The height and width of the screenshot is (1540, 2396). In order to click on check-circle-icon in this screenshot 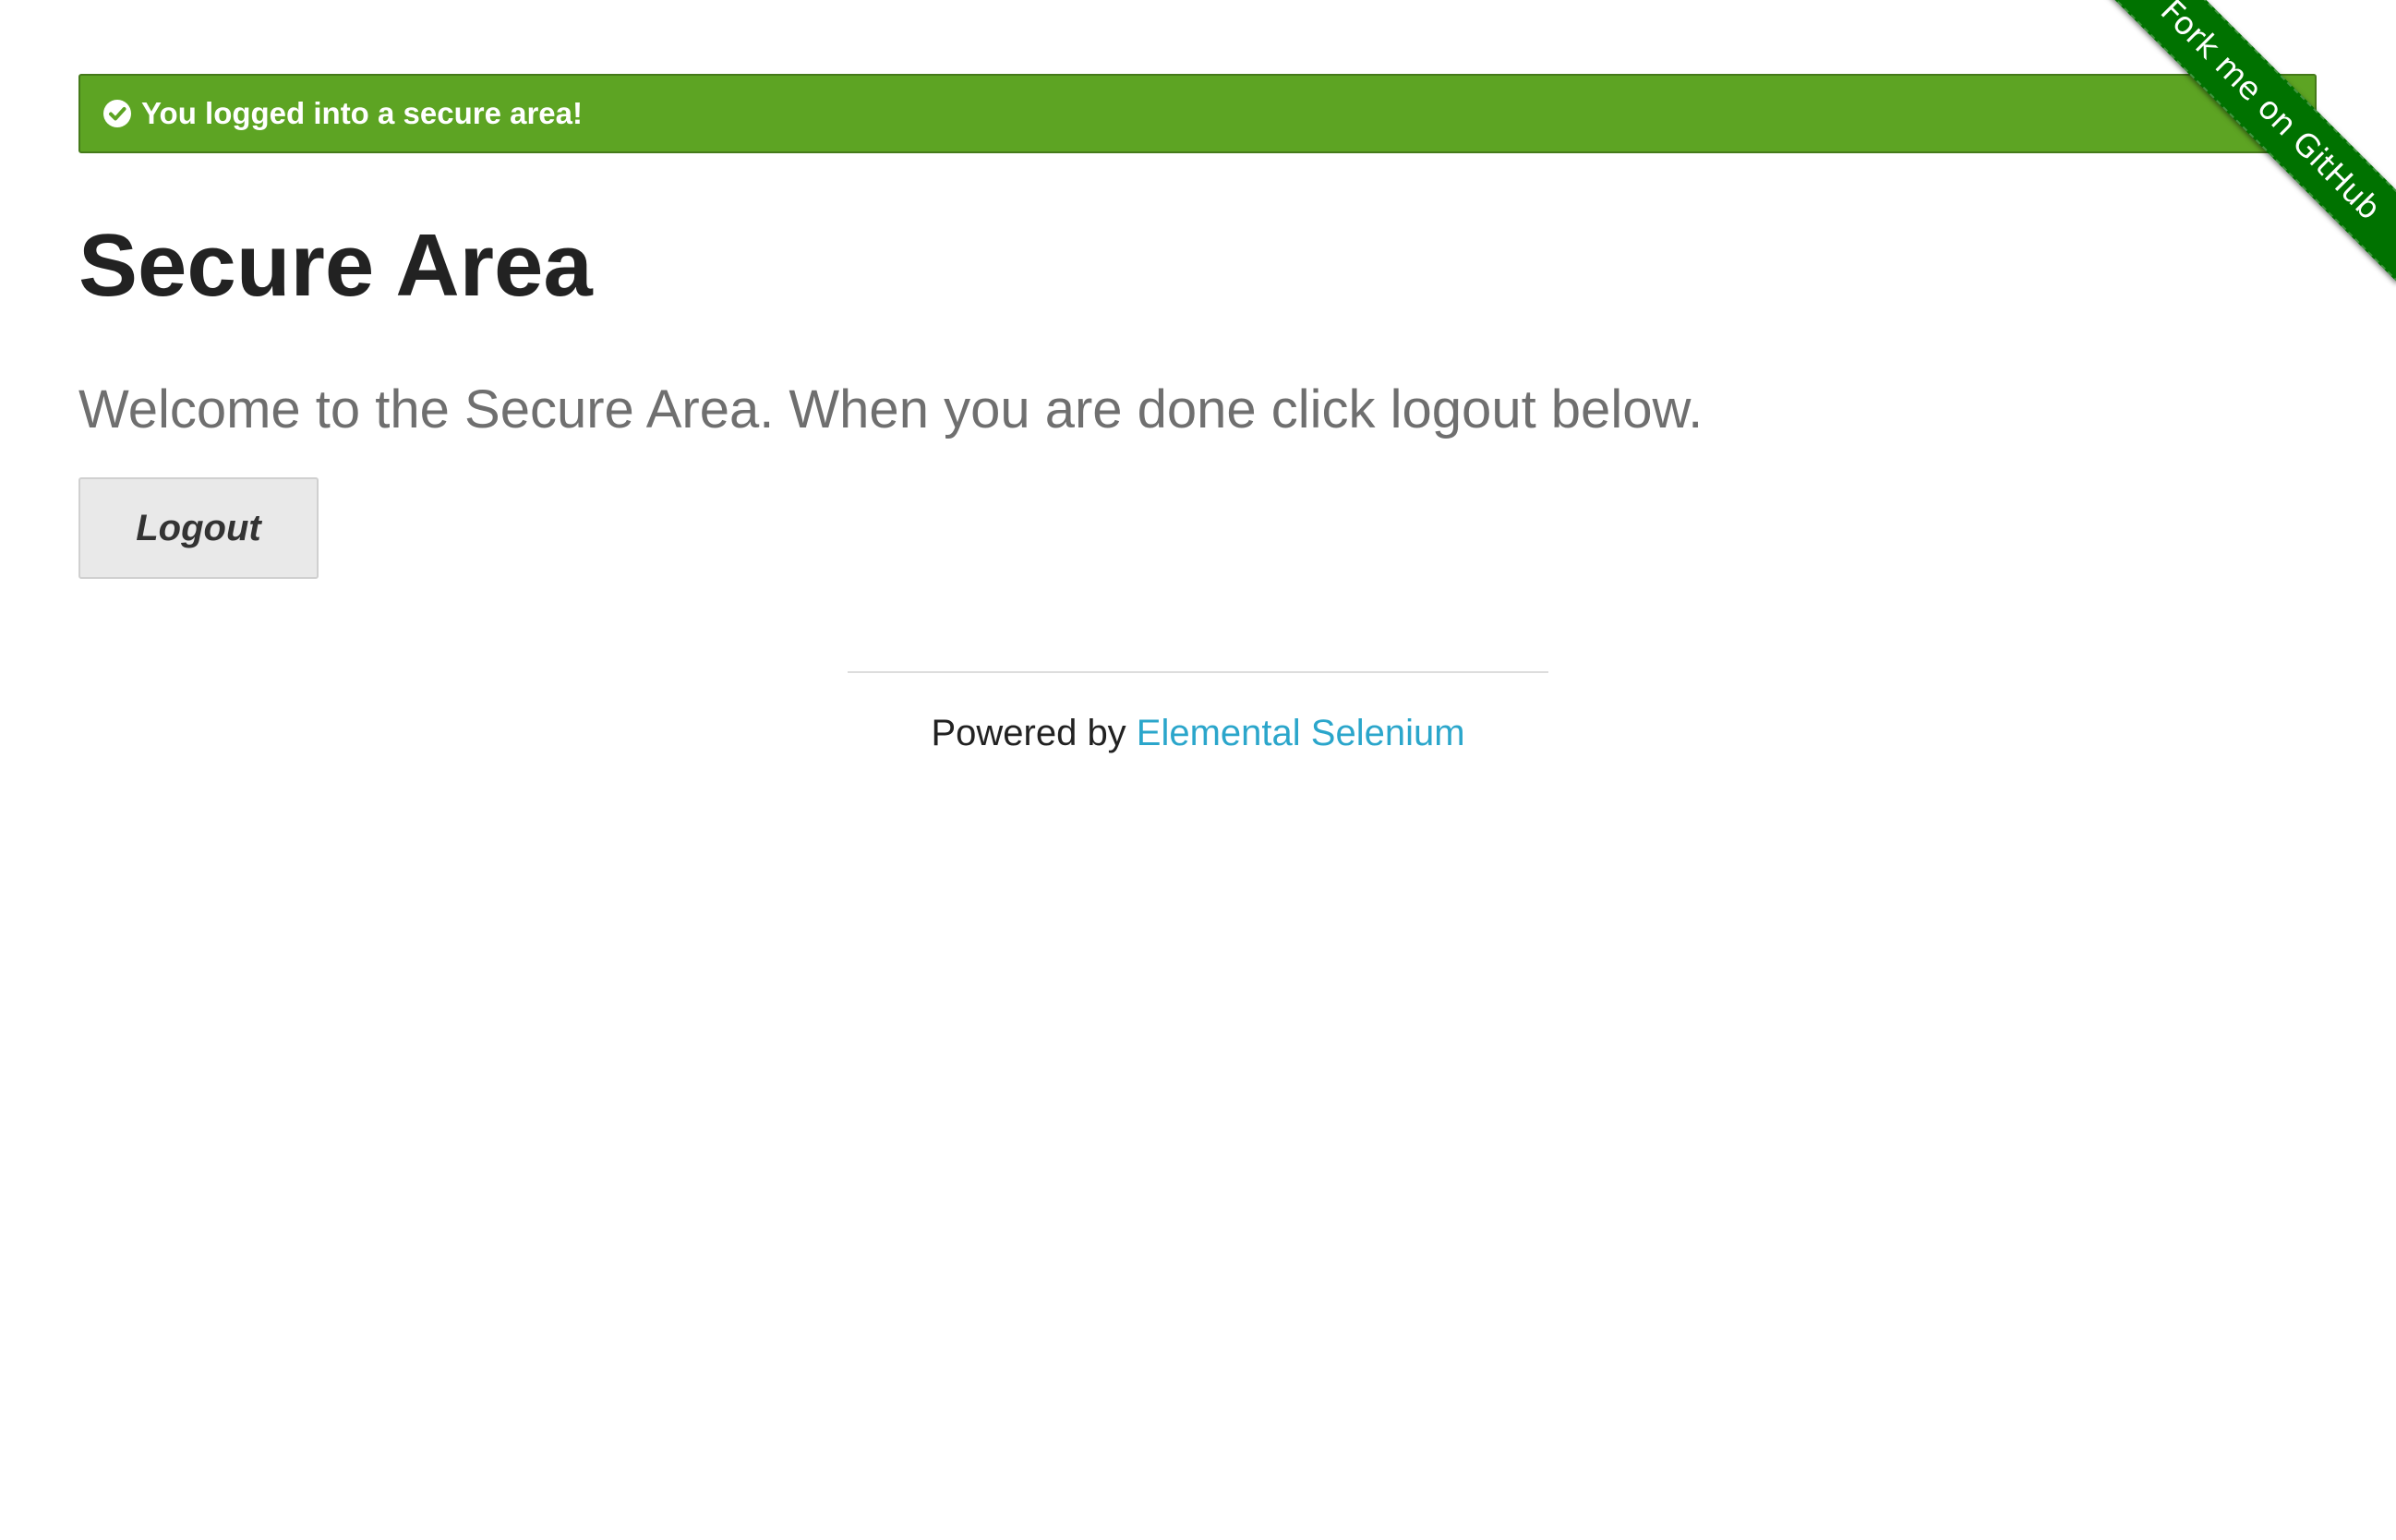, I will do `click(117, 113)`.